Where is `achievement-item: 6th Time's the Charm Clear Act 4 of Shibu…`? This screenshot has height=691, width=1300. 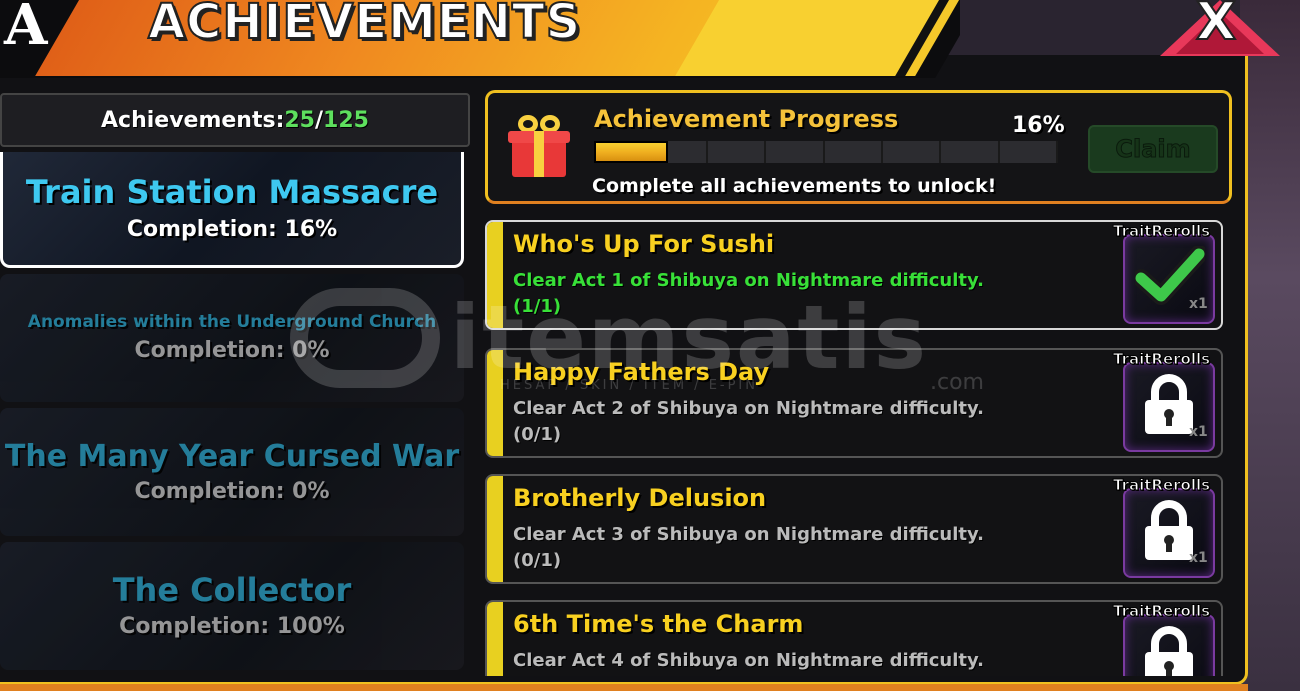
achievement-item: 6th Time's the Charm Clear Act 4 of Shibu… is located at coordinates (854, 638).